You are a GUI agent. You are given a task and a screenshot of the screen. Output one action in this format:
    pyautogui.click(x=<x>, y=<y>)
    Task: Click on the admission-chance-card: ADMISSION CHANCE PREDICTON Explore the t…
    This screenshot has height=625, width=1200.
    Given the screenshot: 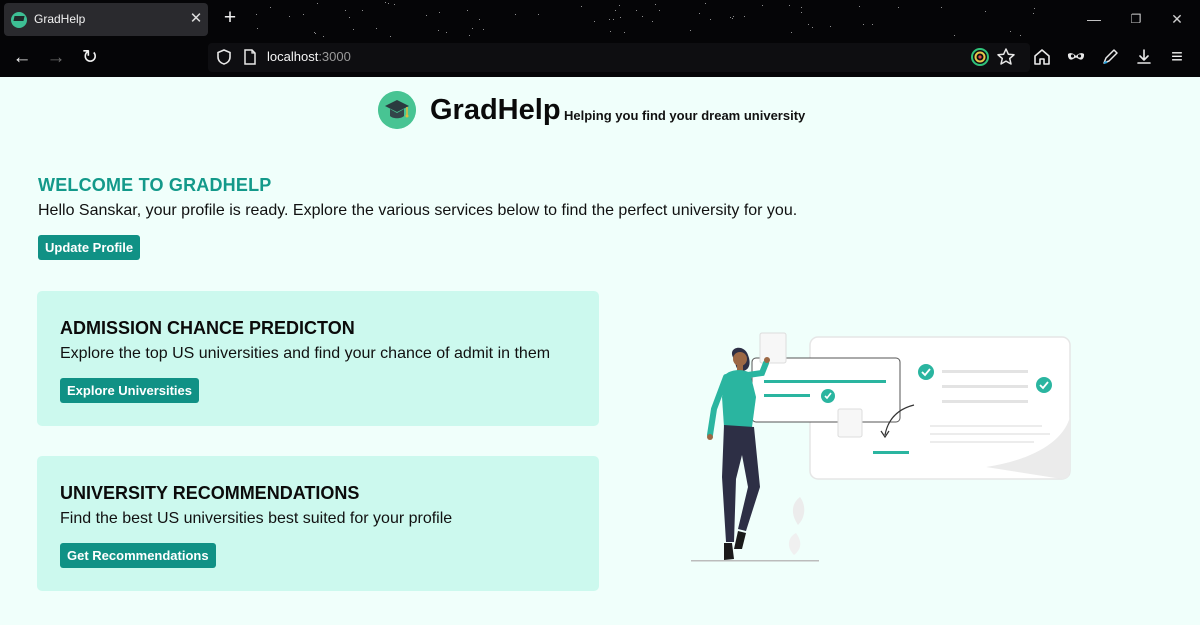 What is the action you would take?
    pyautogui.click(x=318, y=358)
    